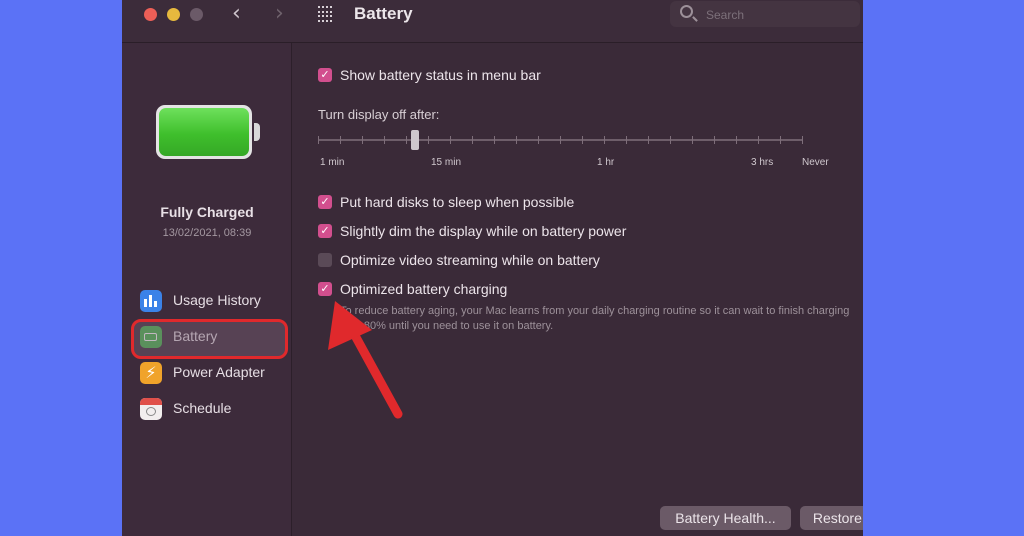 The height and width of the screenshot is (536, 1024). What do you see at coordinates (150, 14) in the screenshot?
I see `close-window-button` at bounding box center [150, 14].